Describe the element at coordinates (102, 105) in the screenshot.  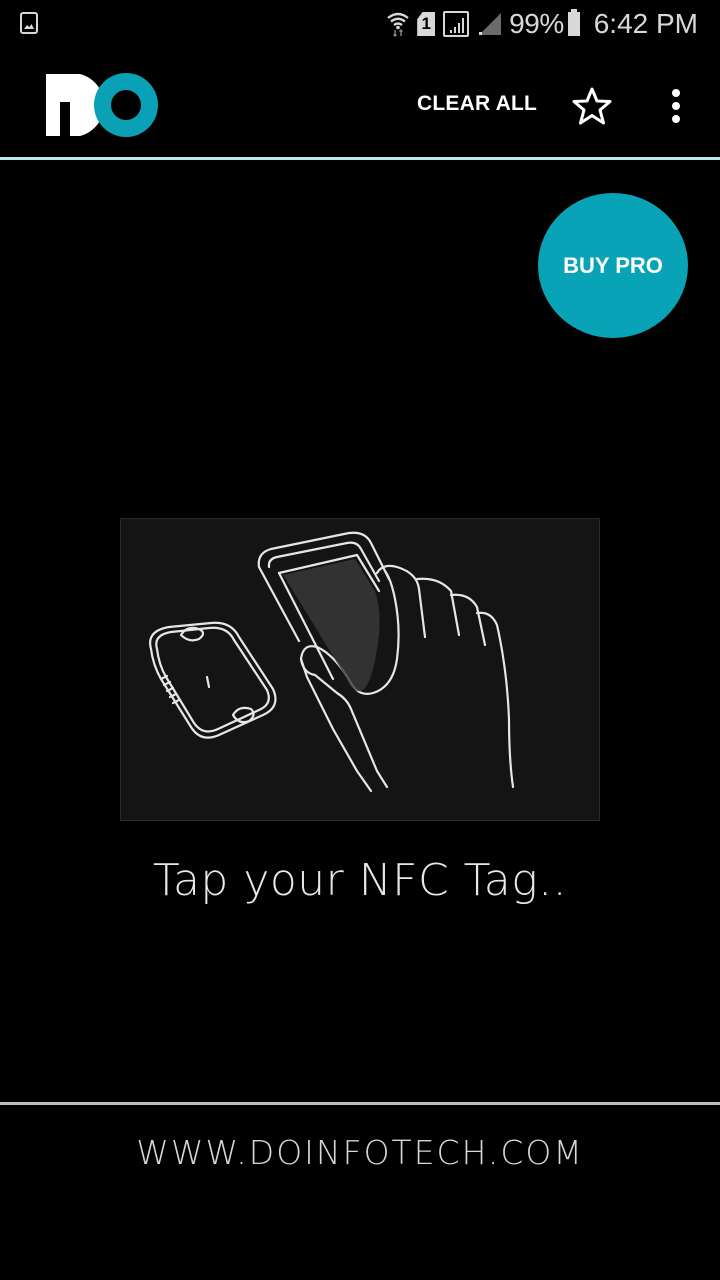
I see `app-logo` at that location.